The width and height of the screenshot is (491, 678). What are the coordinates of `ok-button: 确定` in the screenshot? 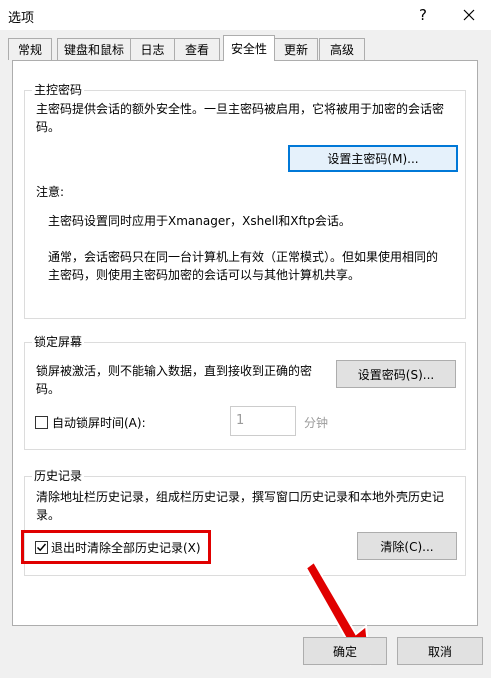 It's located at (345, 651).